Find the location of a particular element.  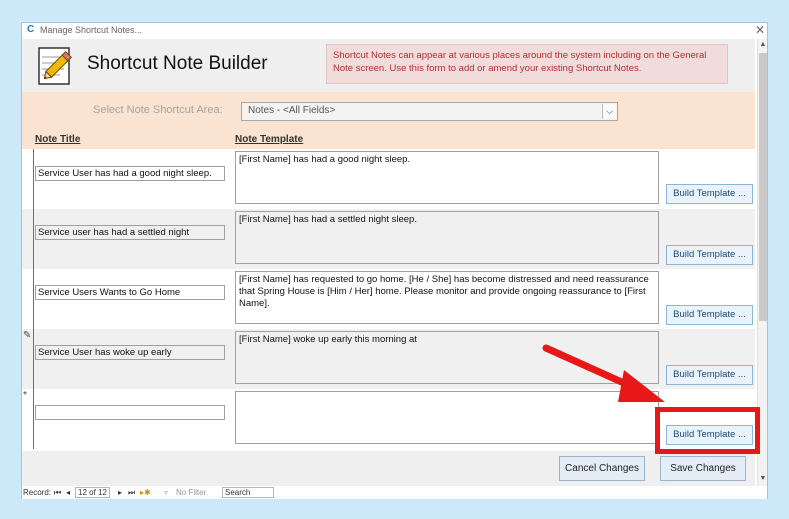

column-header-note-template: Note Template is located at coordinates (269, 139).